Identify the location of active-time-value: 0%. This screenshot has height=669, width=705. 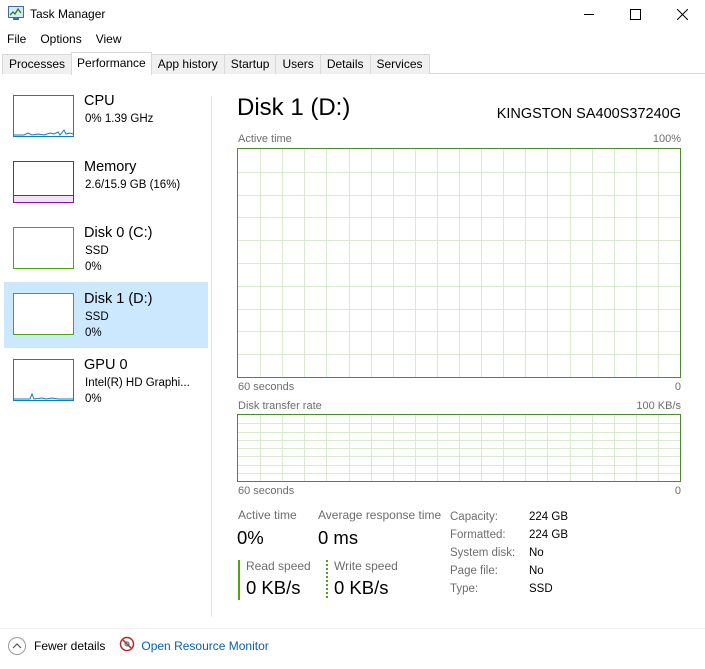
(250, 537).